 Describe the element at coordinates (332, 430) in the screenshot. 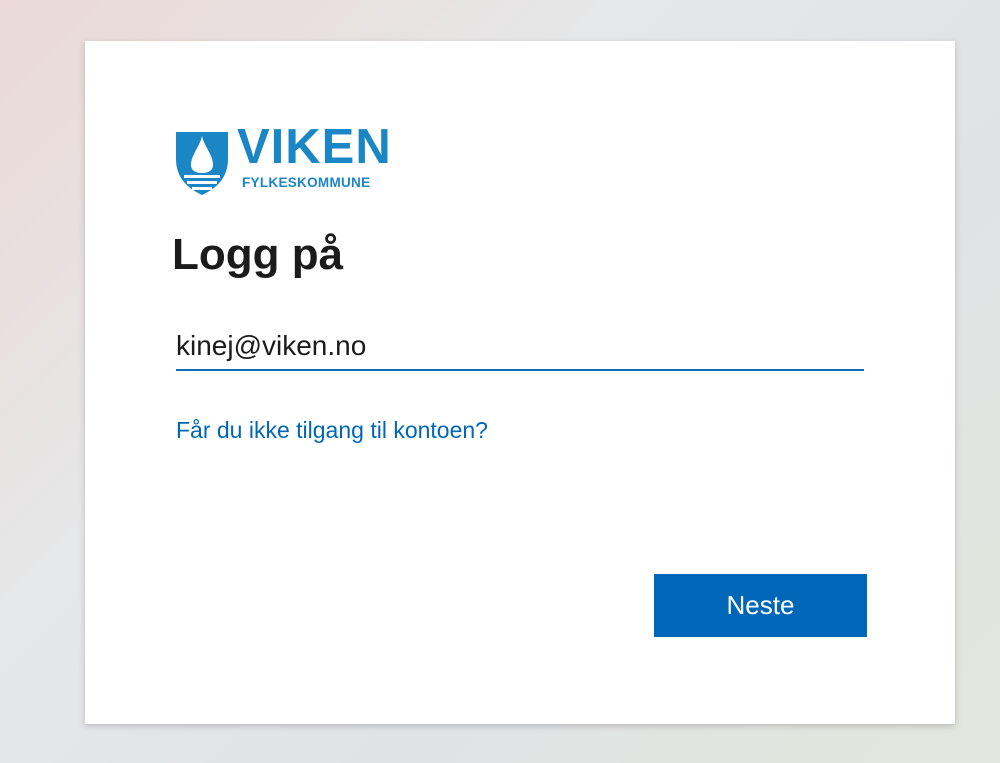

I see `cant-access-account-link: Får du ikke tilgang til kontoen?` at that location.